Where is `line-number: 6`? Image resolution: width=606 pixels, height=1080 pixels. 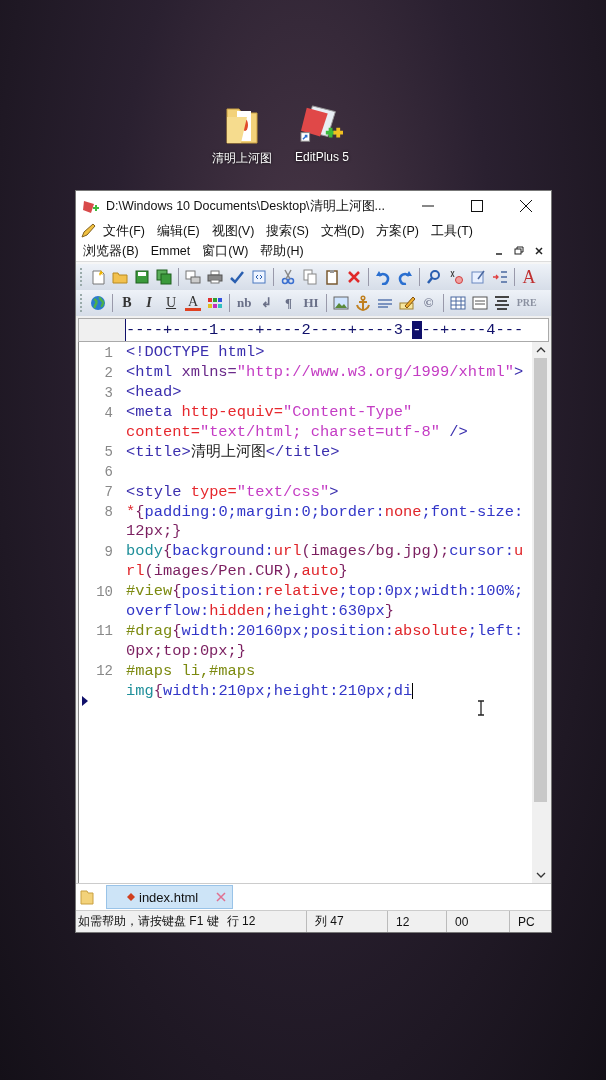
line-number: 6 is located at coordinates (109, 472).